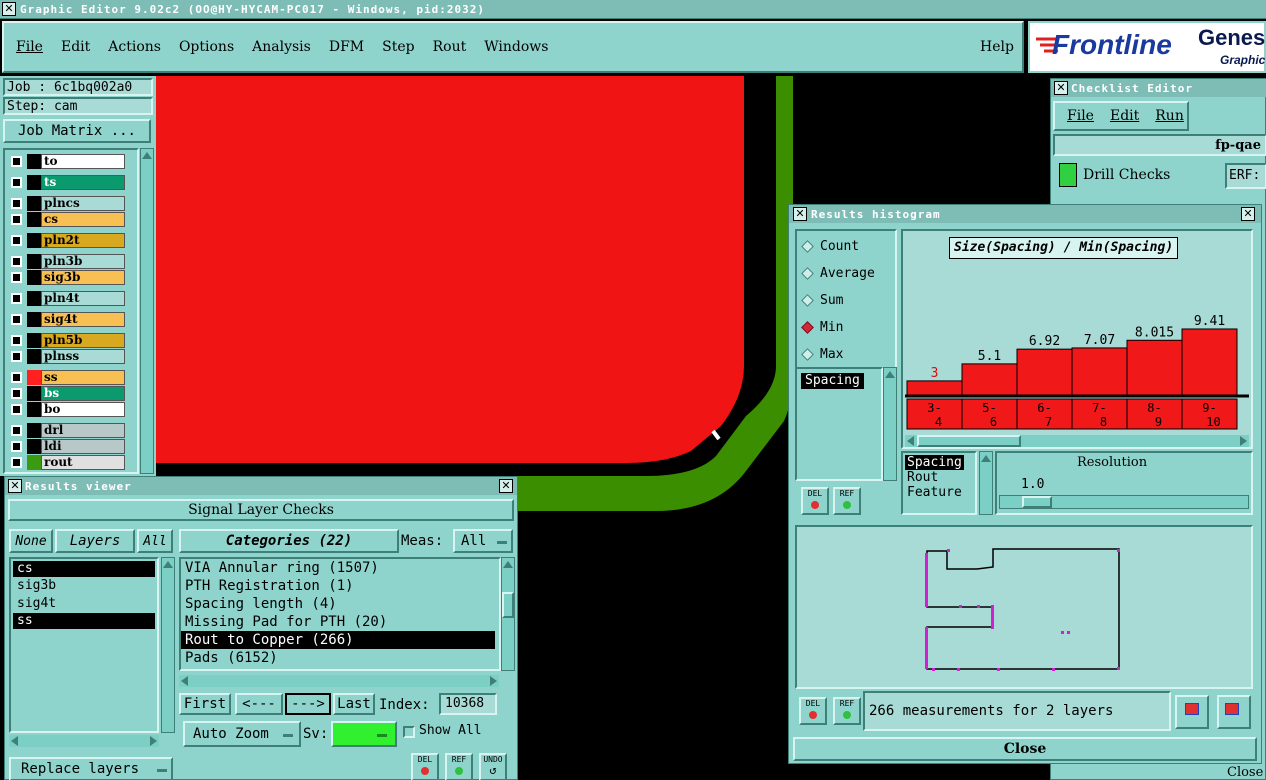  What do you see at coordinates (91, 768) in the screenshot?
I see `replace-layers-select: Replace layers` at bounding box center [91, 768].